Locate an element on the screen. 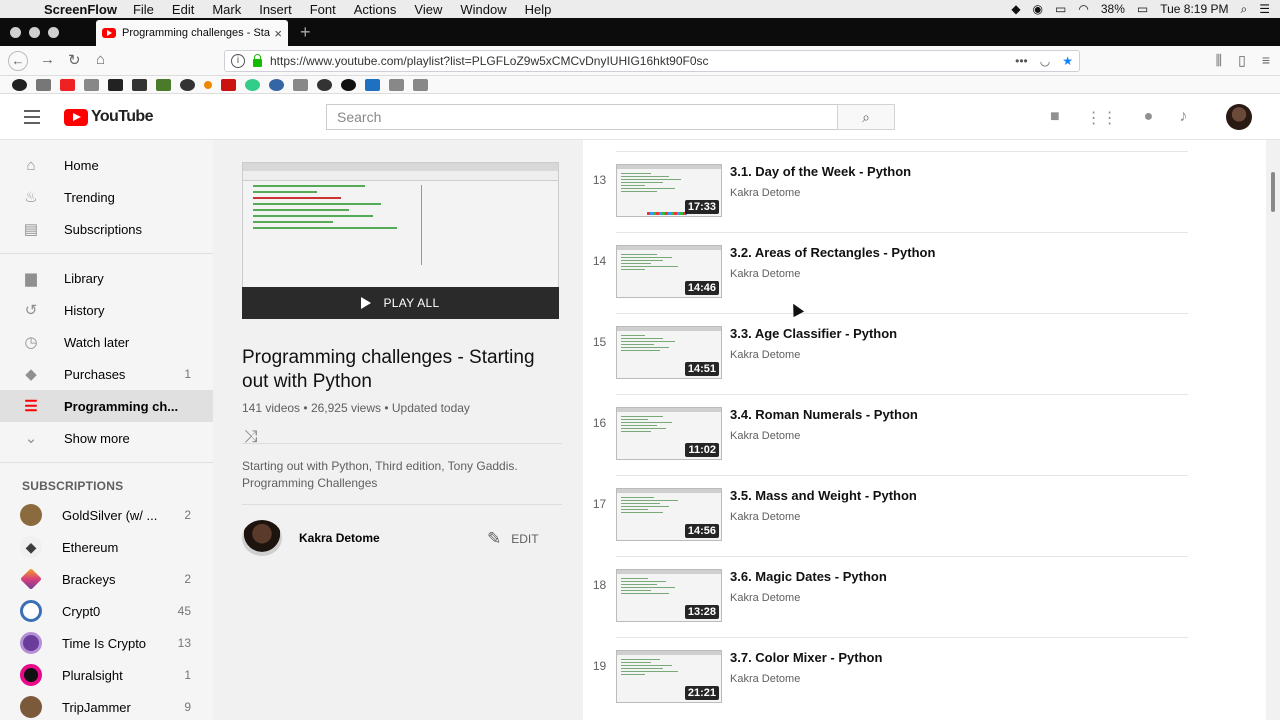 Image resolution: width=1280 pixels, height=720 pixels. video-thumbnail: 11:02 is located at coordinates (669, 433).